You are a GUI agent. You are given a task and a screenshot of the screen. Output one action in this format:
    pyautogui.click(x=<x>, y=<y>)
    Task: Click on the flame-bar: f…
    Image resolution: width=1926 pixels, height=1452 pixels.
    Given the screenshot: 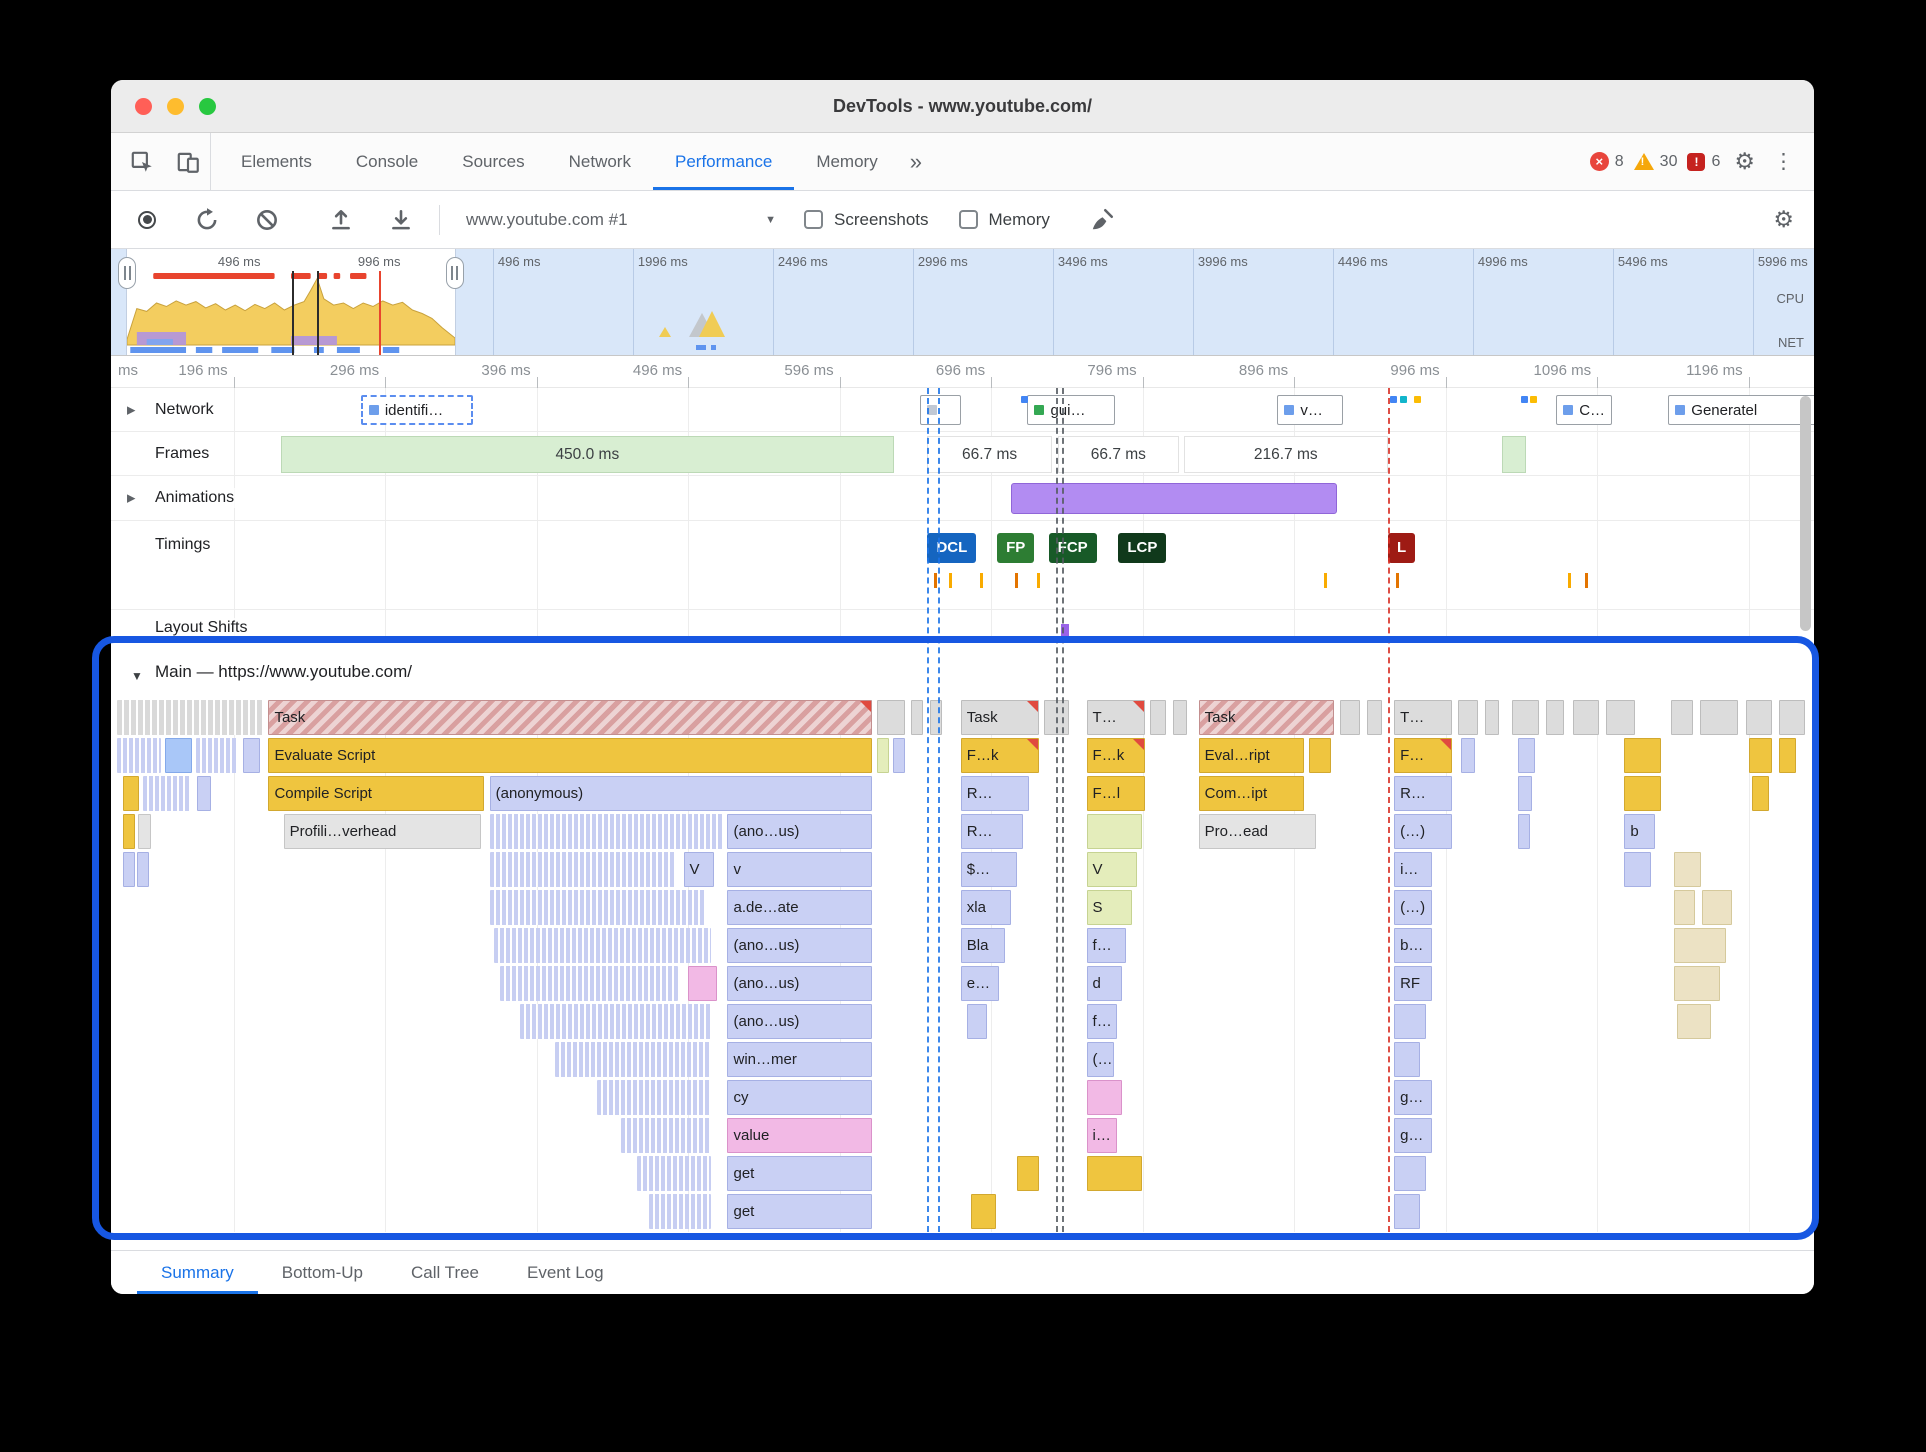 What is the action you would take?
    pyautogui.click(x=1106, y=945)
    